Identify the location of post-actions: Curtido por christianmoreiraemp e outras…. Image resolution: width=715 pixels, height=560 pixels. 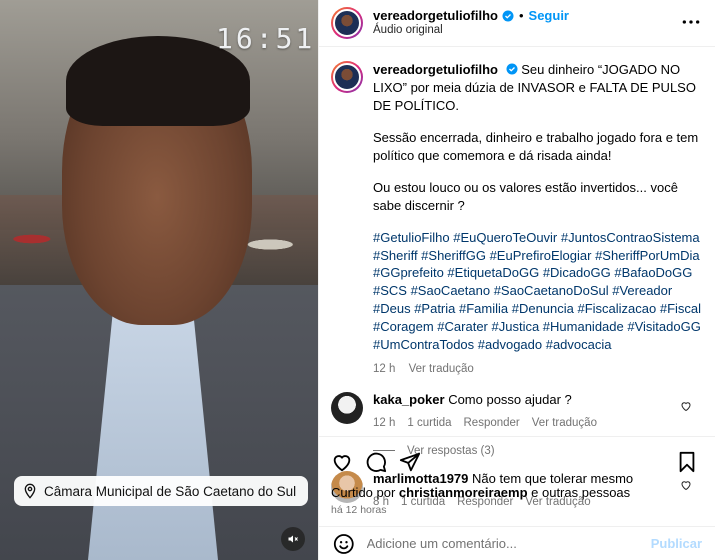
(517, 476).